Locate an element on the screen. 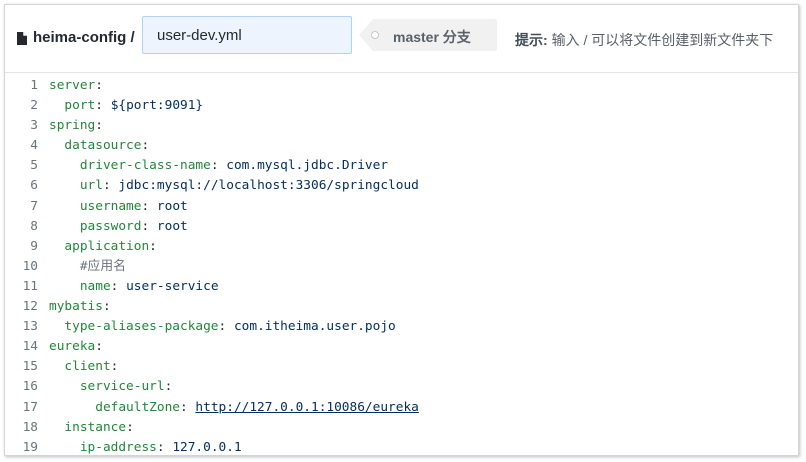  code-line: 14 eureka: is located at coordinates (401, 347).